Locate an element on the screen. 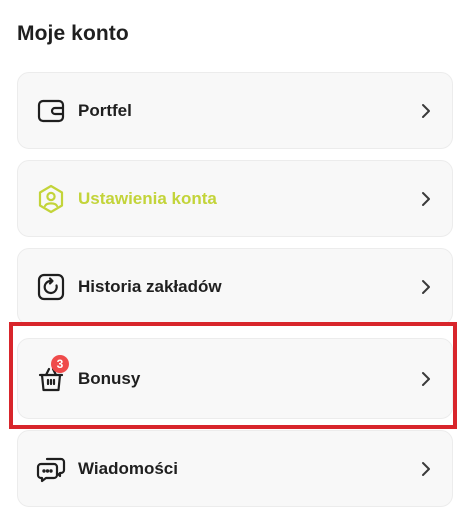  notification-badge: 3 is located at coordinates (60, 363).